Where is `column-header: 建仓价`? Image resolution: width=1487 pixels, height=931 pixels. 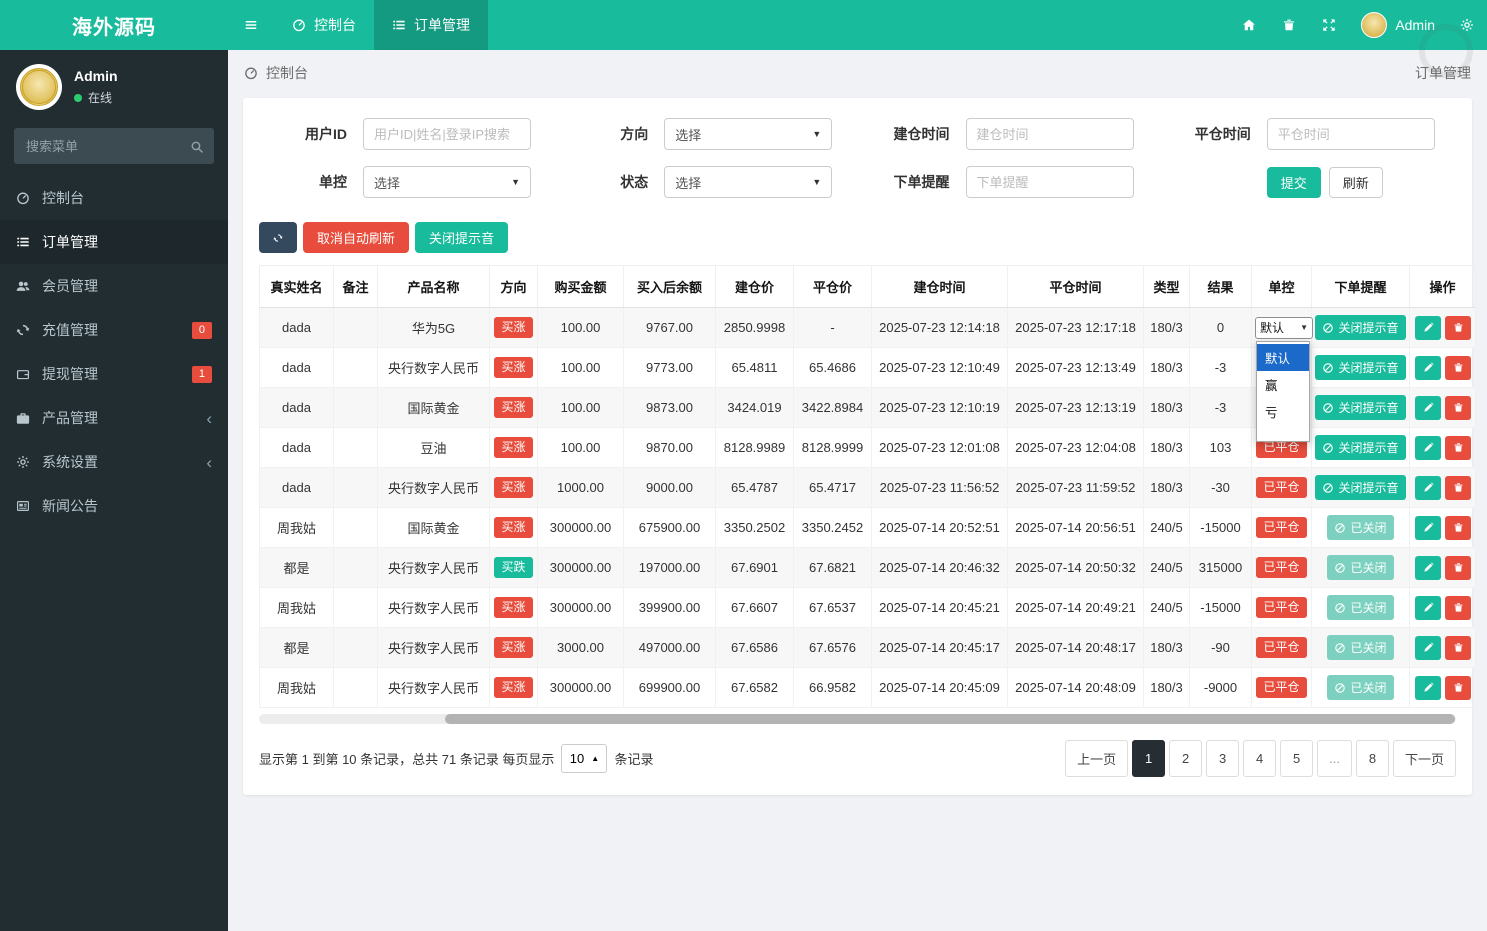
column-header: 建仓价 is located at coordinates (754, 286).